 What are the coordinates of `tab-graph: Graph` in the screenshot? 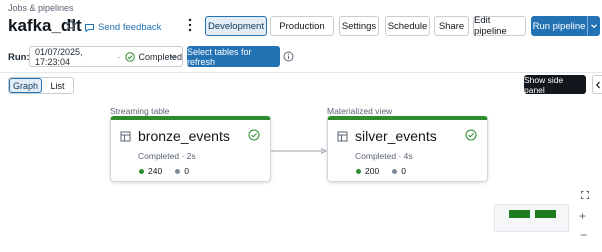 It's located at (25, 85).